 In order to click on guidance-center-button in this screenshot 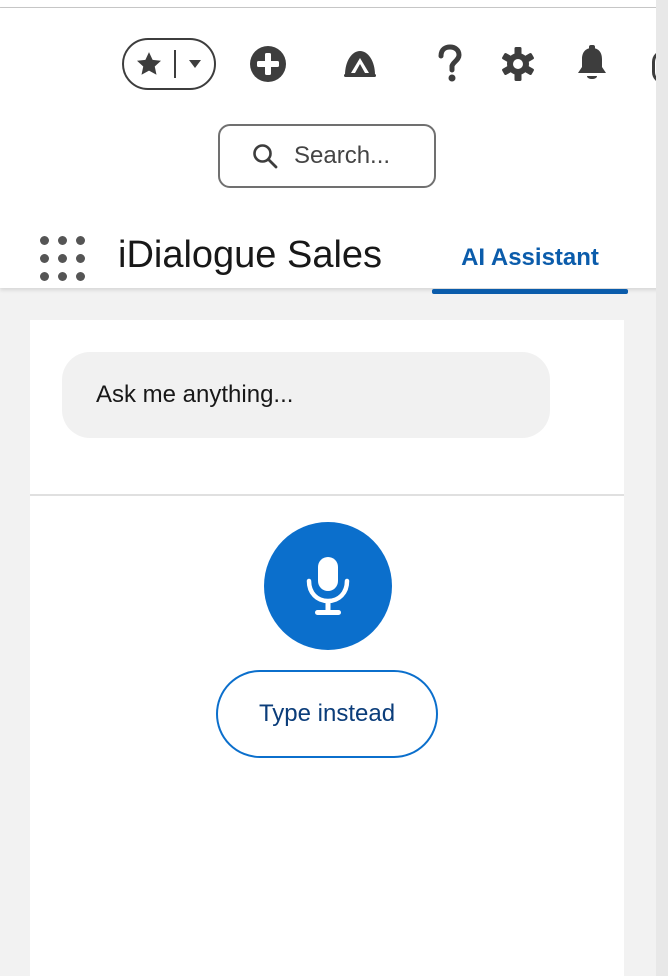, I will do `click(360, 64)`.